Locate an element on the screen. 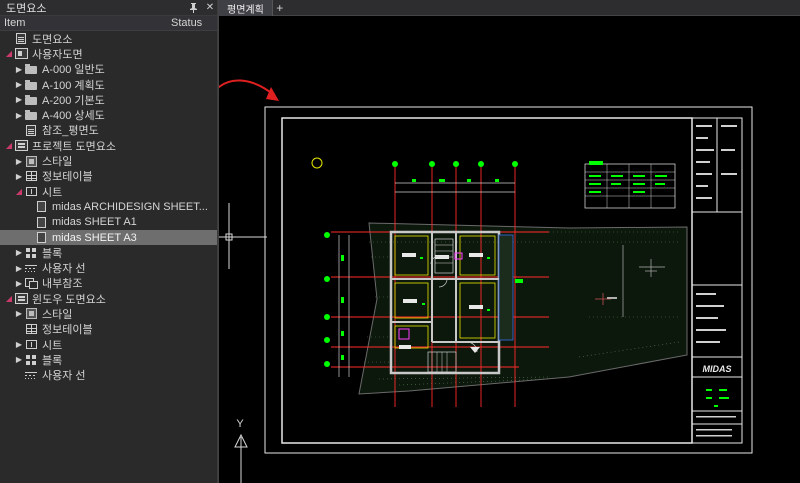 This screenshot has height=483, width=800. tree-item: midas SHEET A3 is located at coordinates (108, 237).